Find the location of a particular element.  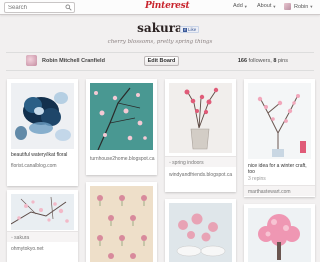

board-title: sakura is located at coordinates (160, 28).